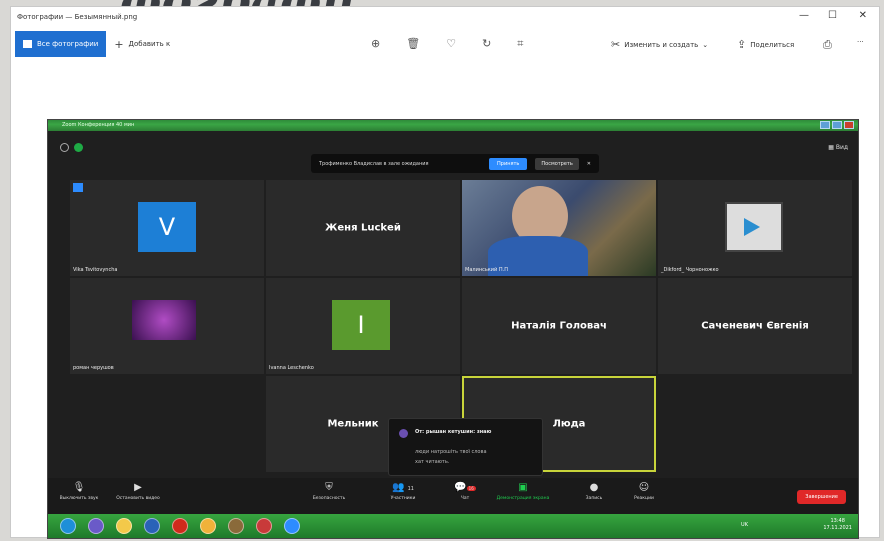 The image size is (884, 541). I want to click on tray-time: 13:48, so click(837, 521).